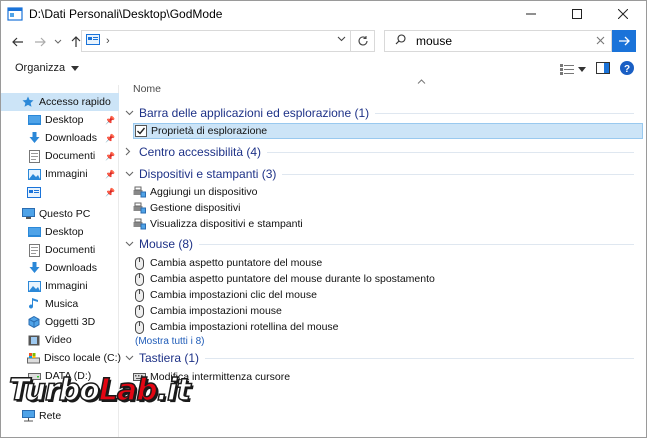 Image resolution: width=647 pixels, height=438 pixels. I want to click on breadcrumb-chevron: ›, so click(108, 41).